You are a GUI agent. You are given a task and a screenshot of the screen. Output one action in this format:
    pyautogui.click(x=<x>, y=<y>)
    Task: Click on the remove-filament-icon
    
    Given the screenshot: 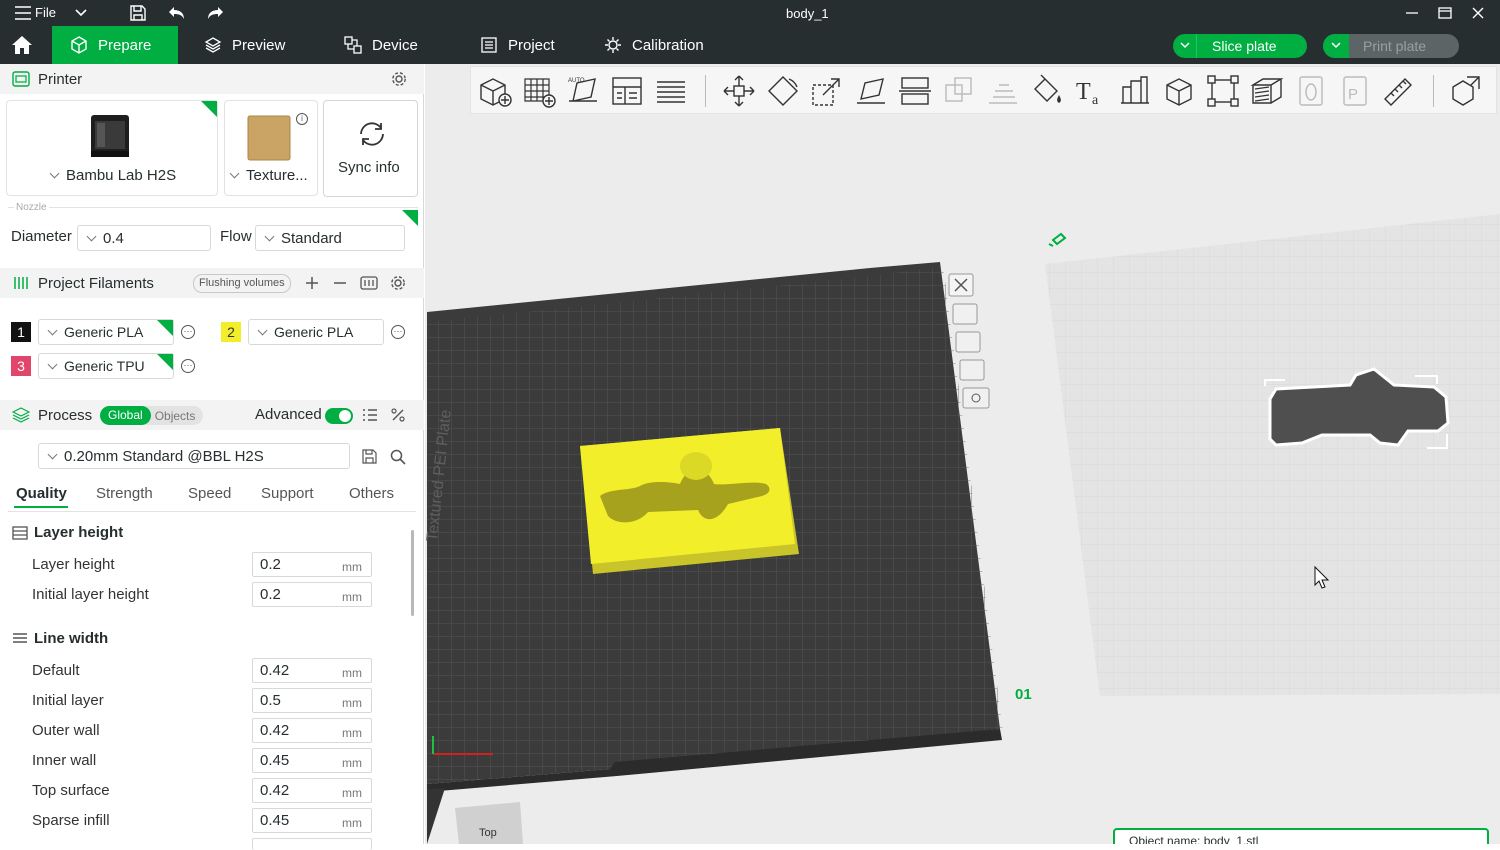 What is the action you would take?
    pyautogui.click(x=340, y=283)
    